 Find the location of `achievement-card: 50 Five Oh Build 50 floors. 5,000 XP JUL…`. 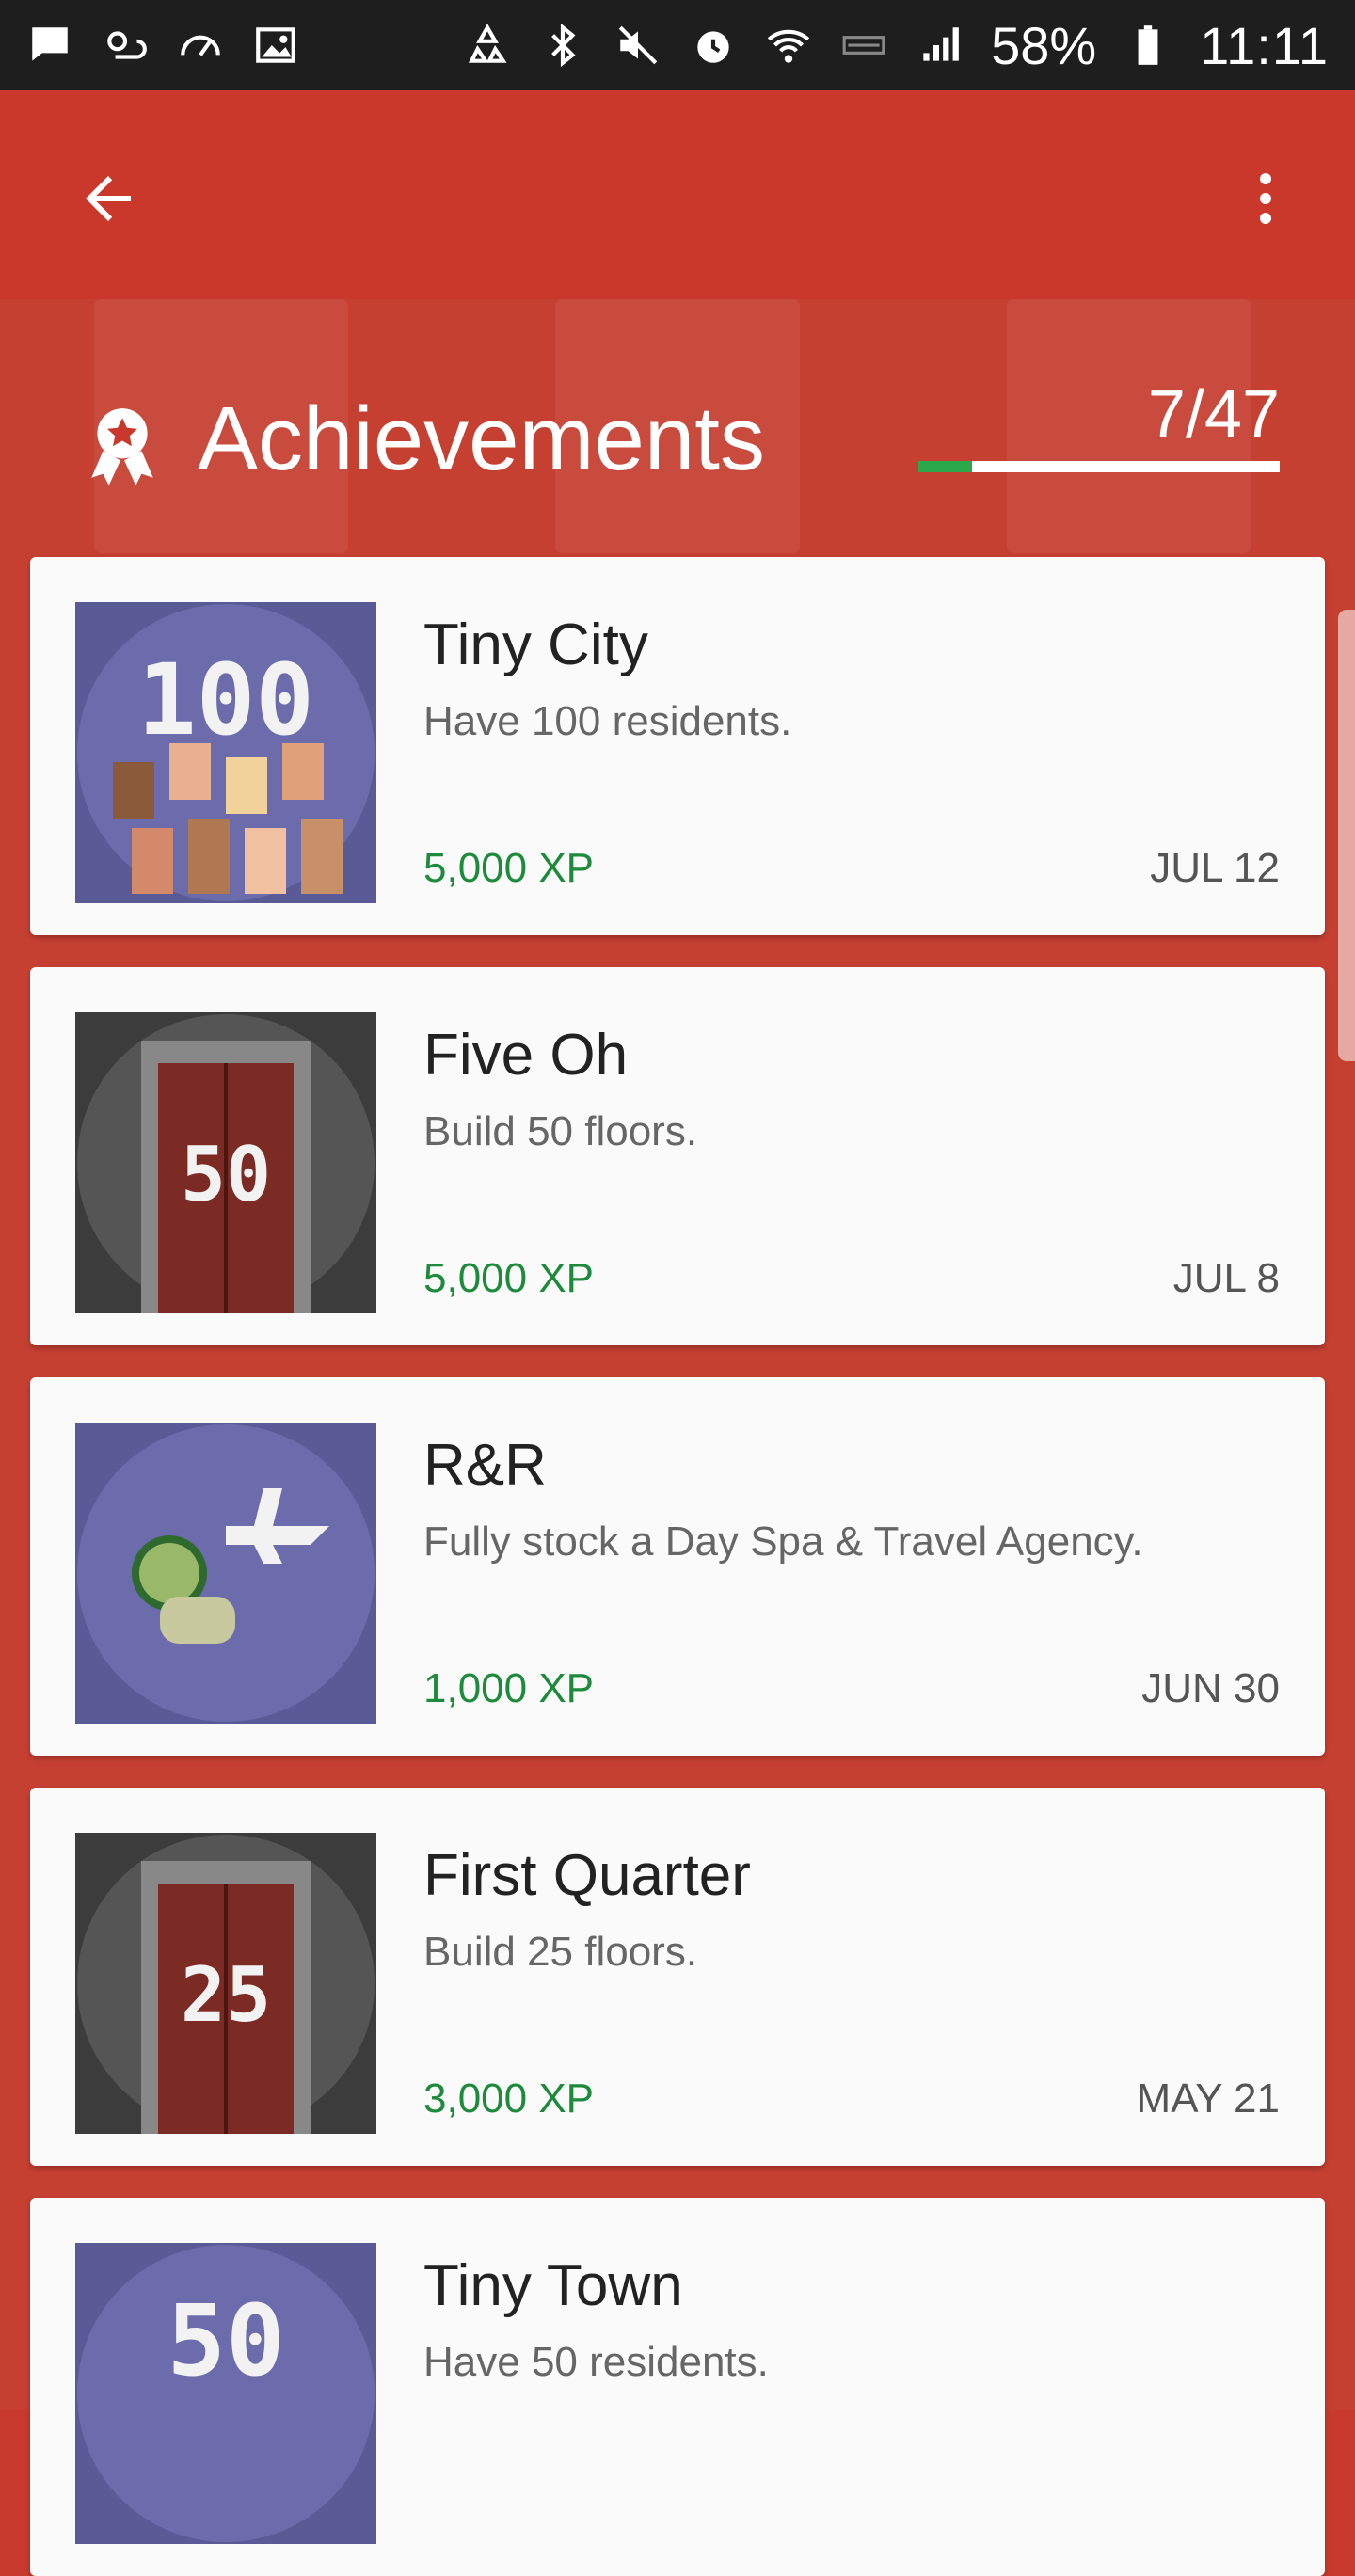

achievement-card: 50 Five Oh Build 50 floors. 5,000 XP JUL… is located at coordinates (677, 1156).